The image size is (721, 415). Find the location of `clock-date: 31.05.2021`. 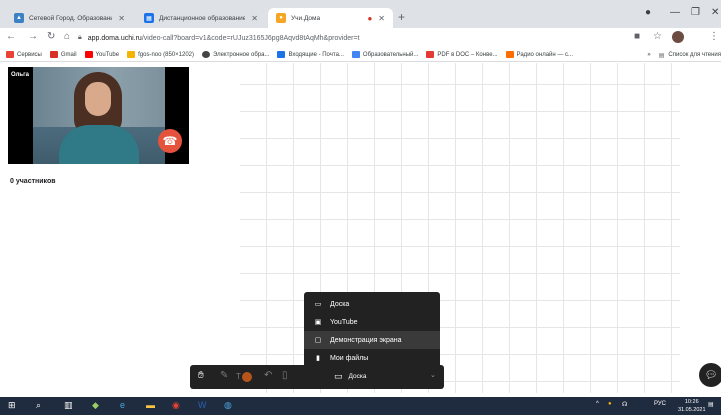

clock-date: 31.05.2021 is located at coordinates (692, 410).